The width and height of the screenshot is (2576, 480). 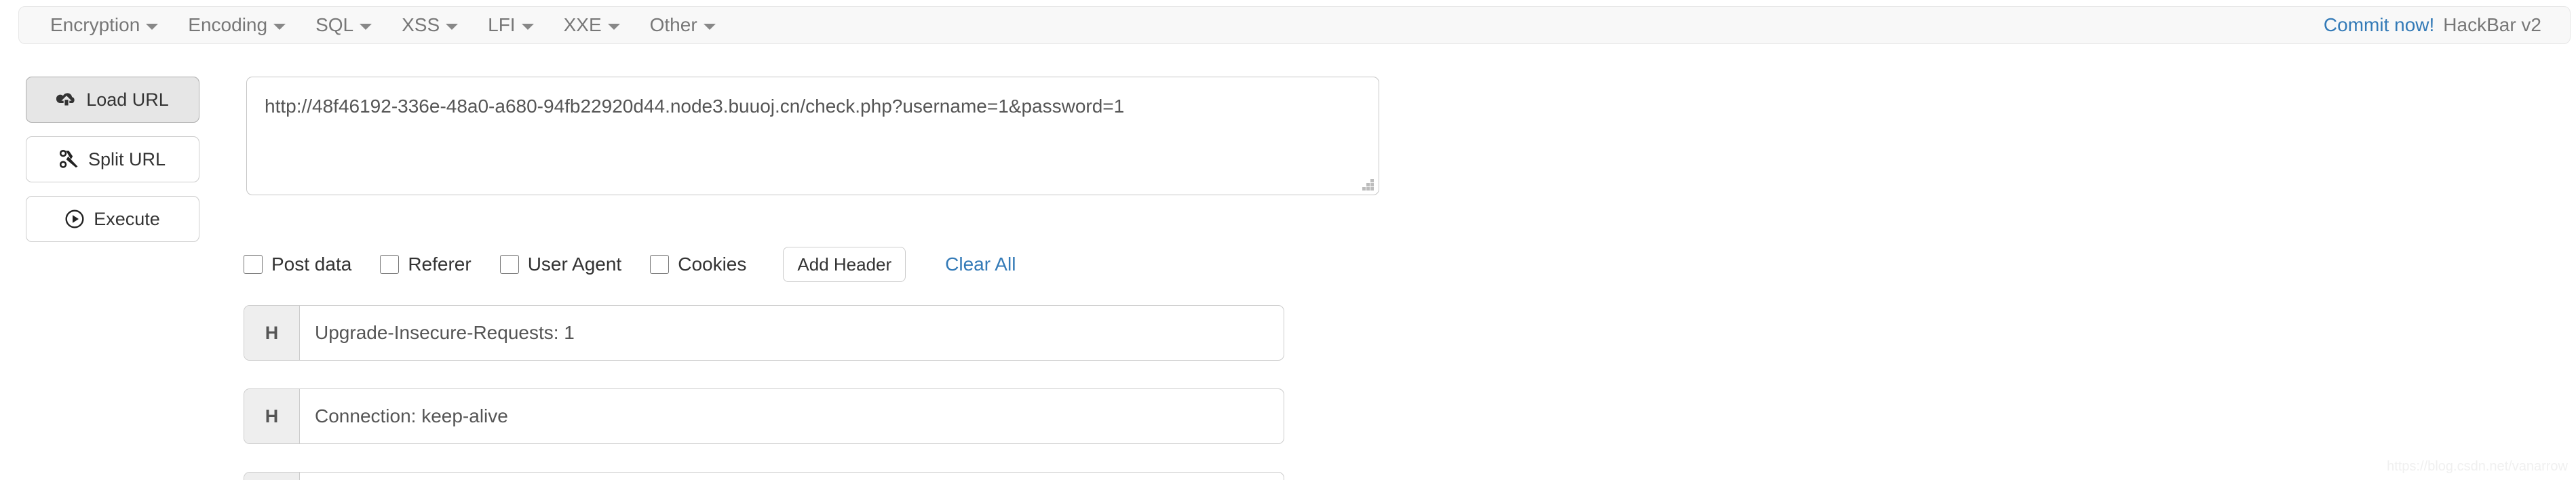 What do you see at coordinates (440, 264) in the screenshot?
I see `checkbox-label: Referer` at bounding box center [440, 264].